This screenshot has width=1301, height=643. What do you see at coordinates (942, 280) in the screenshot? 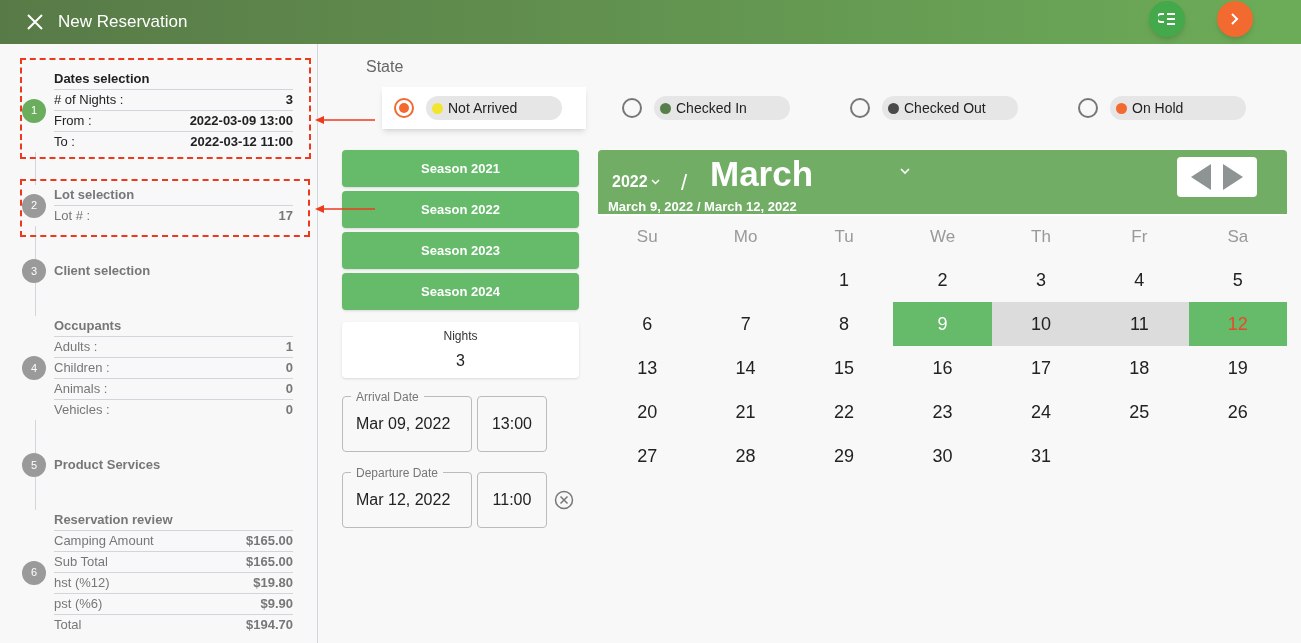
I see `calendar-day: 2` at bounding box center [942, 280].